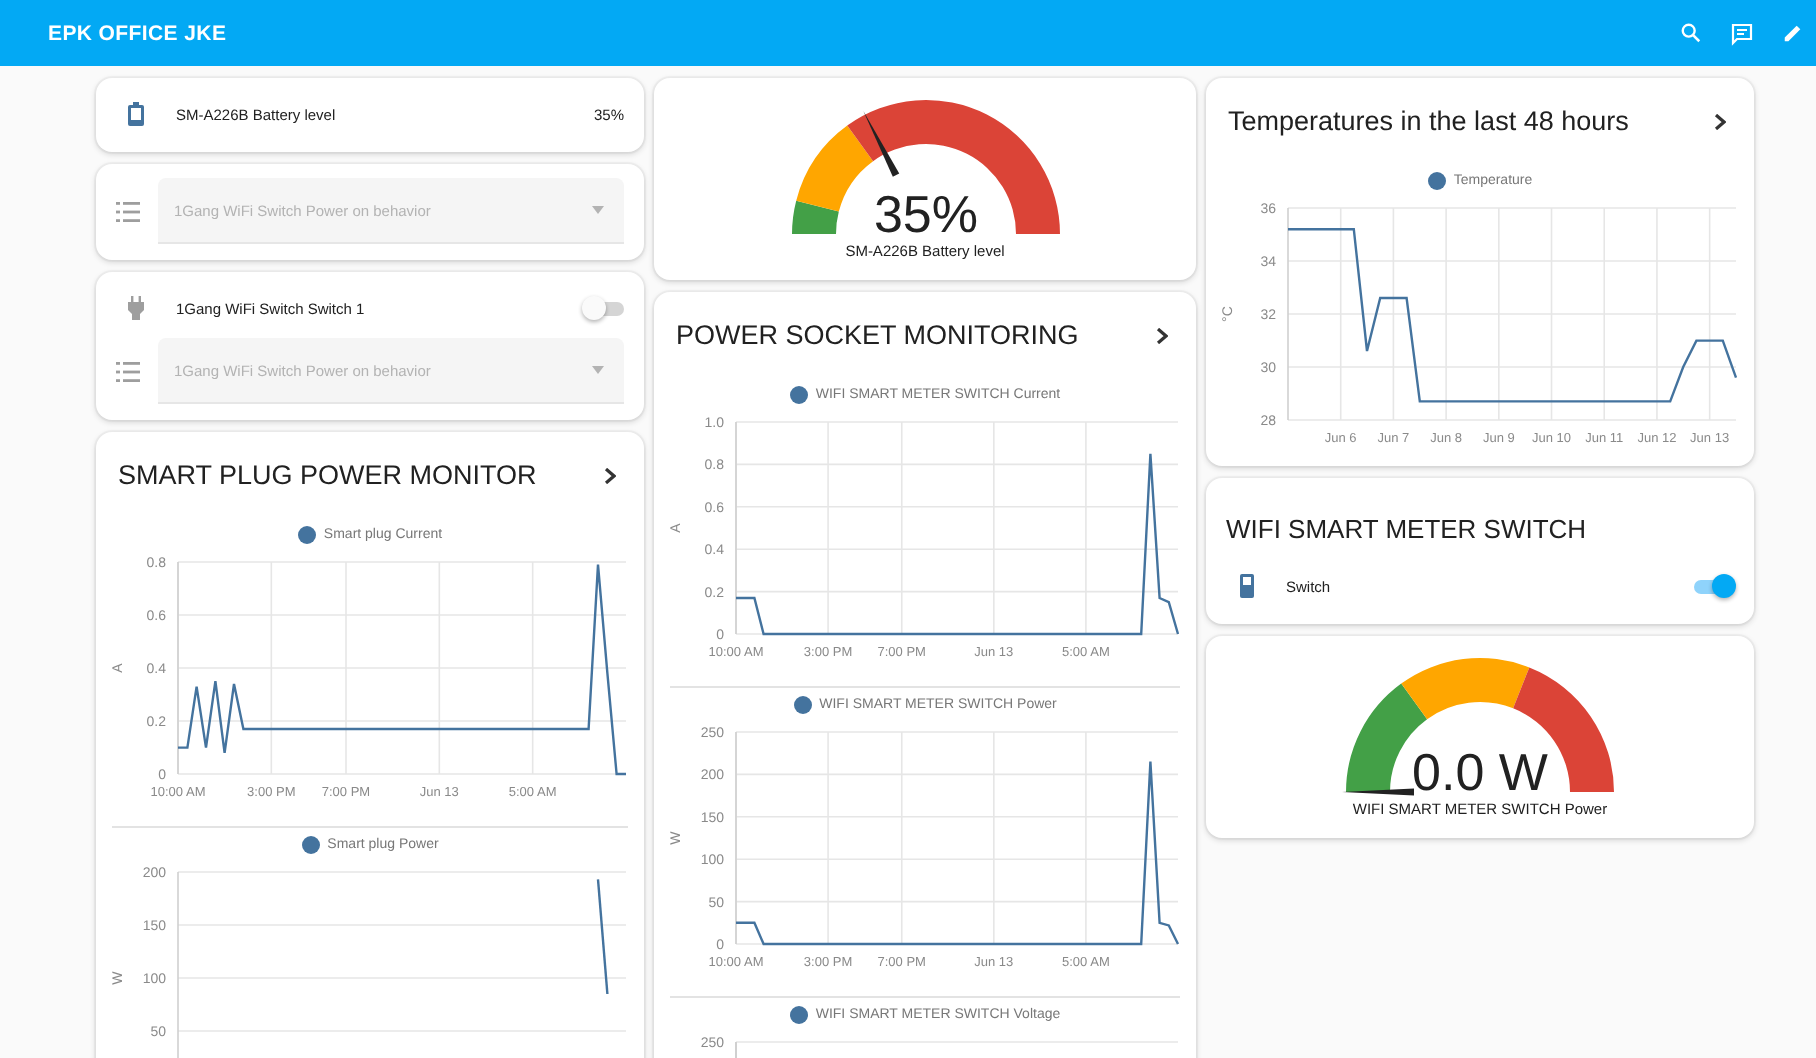 Image resolution: width=1816 pixels, height=1058 pixels. Describe the element at coordinates (878, 335) in the screenshot. I see `card-title: POWER SOCKET MONITORING` at that location.